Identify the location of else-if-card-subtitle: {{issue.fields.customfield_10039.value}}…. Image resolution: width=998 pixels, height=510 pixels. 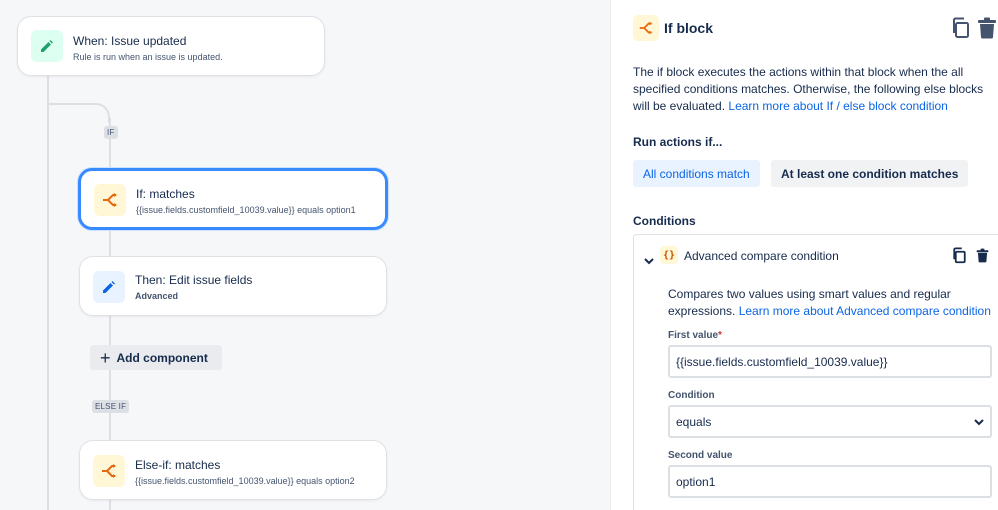
(245, 481).